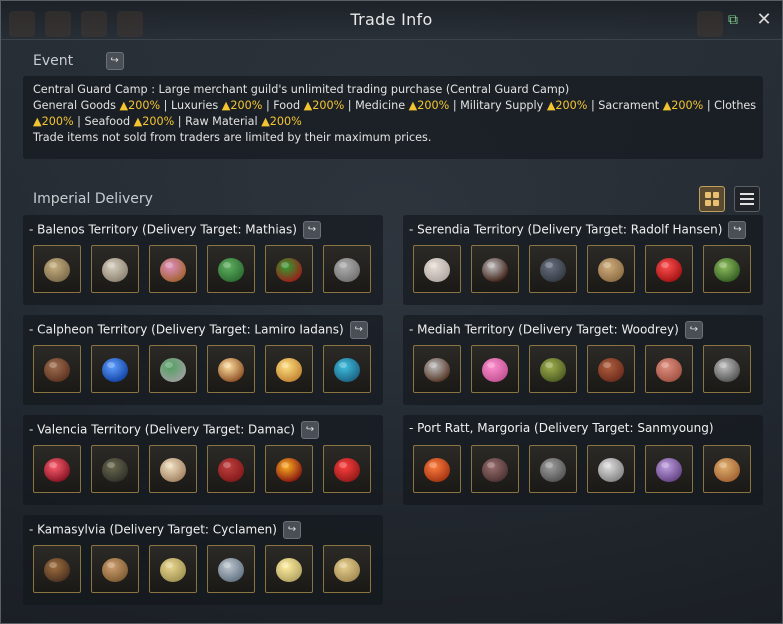  I want to click on red-book-icon, so click(231, 470).